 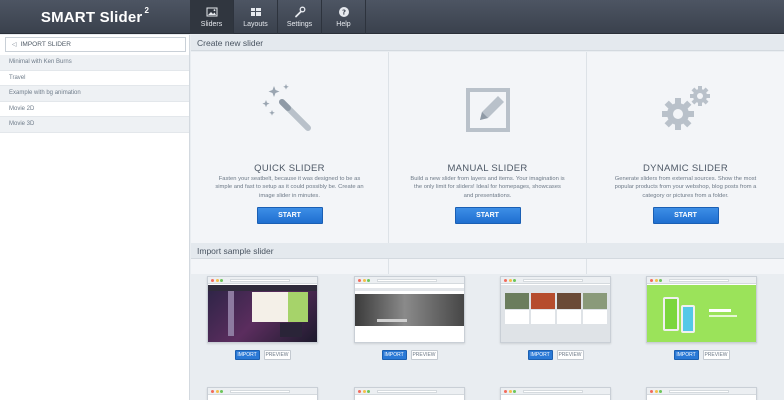 What do you see at coordinates (211, 12) in the screenshot?
I see `image-icon` at bounding box center [211, 12].